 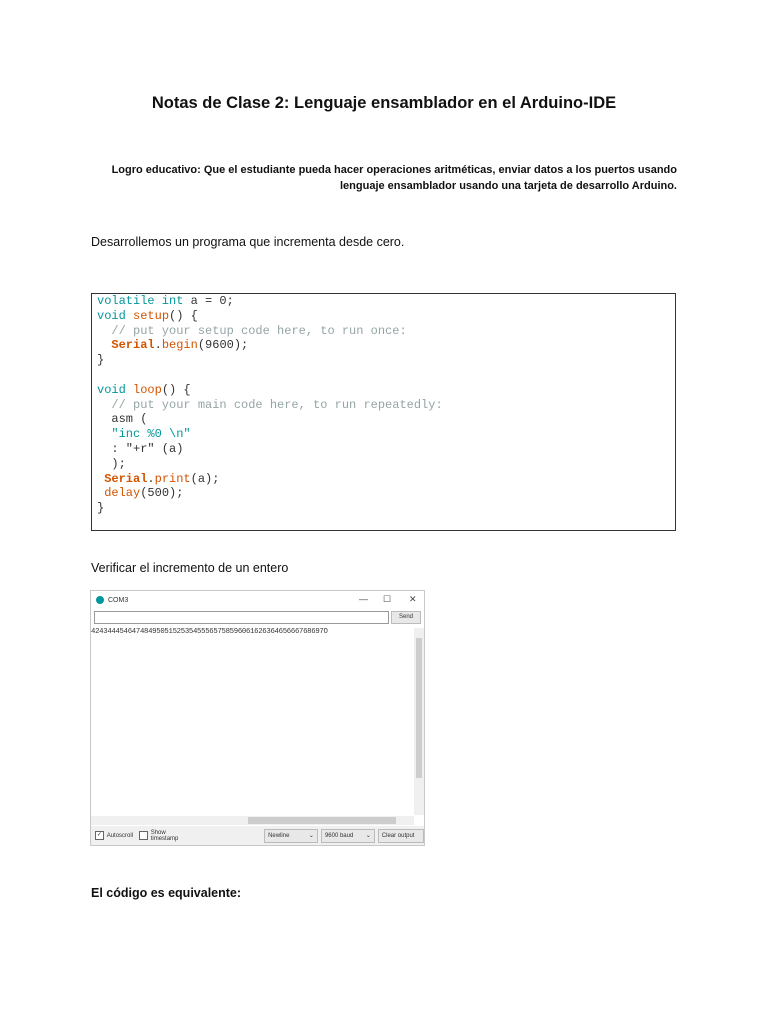 I want to click on code-line: Serial.print(a);, so click(x=386, y=479).